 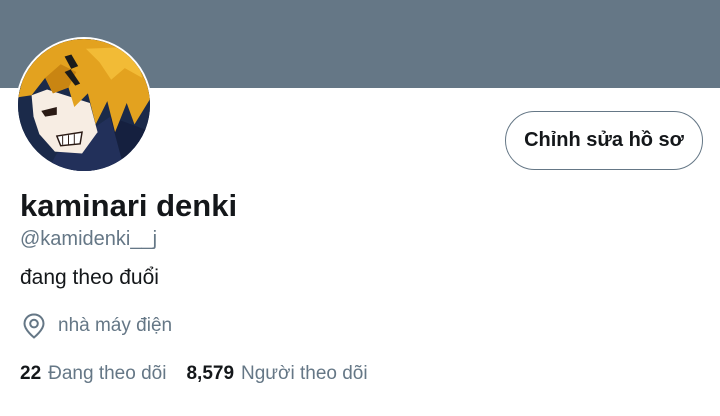 I want to click on avatar-image, so click(x=84, y=105).